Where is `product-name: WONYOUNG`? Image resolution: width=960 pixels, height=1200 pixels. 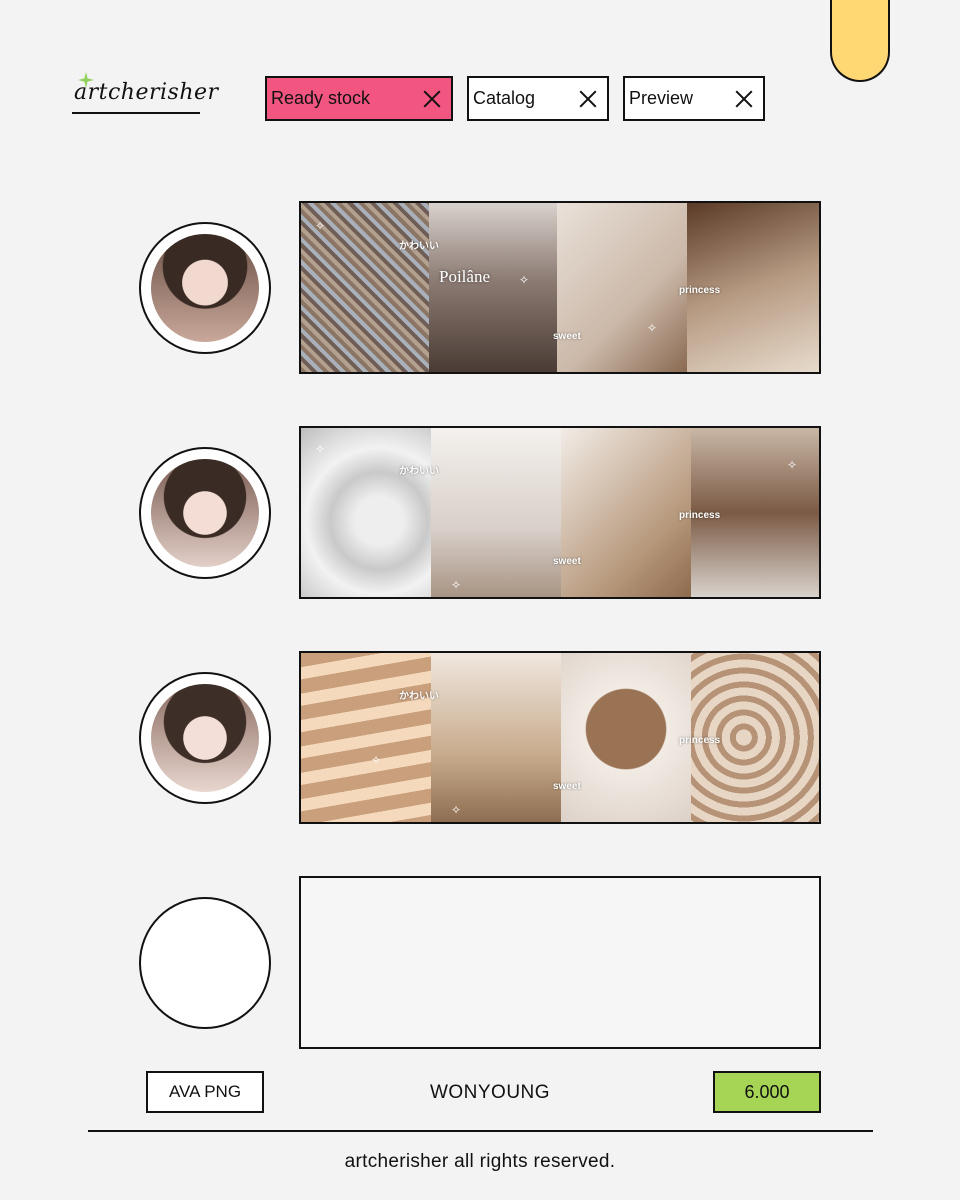 product-name: WONYOUNG is located at coordinates (490, 1092).